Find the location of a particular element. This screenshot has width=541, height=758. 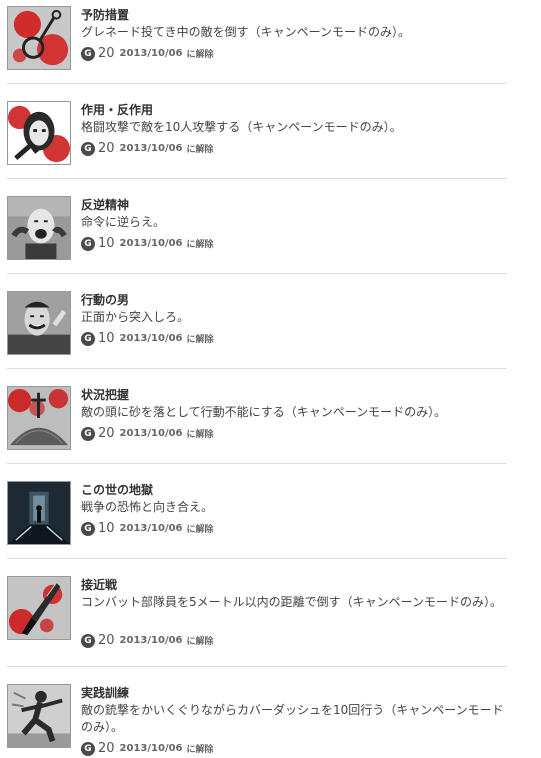

grinning-man-icon is located at coordinates (39, 323).